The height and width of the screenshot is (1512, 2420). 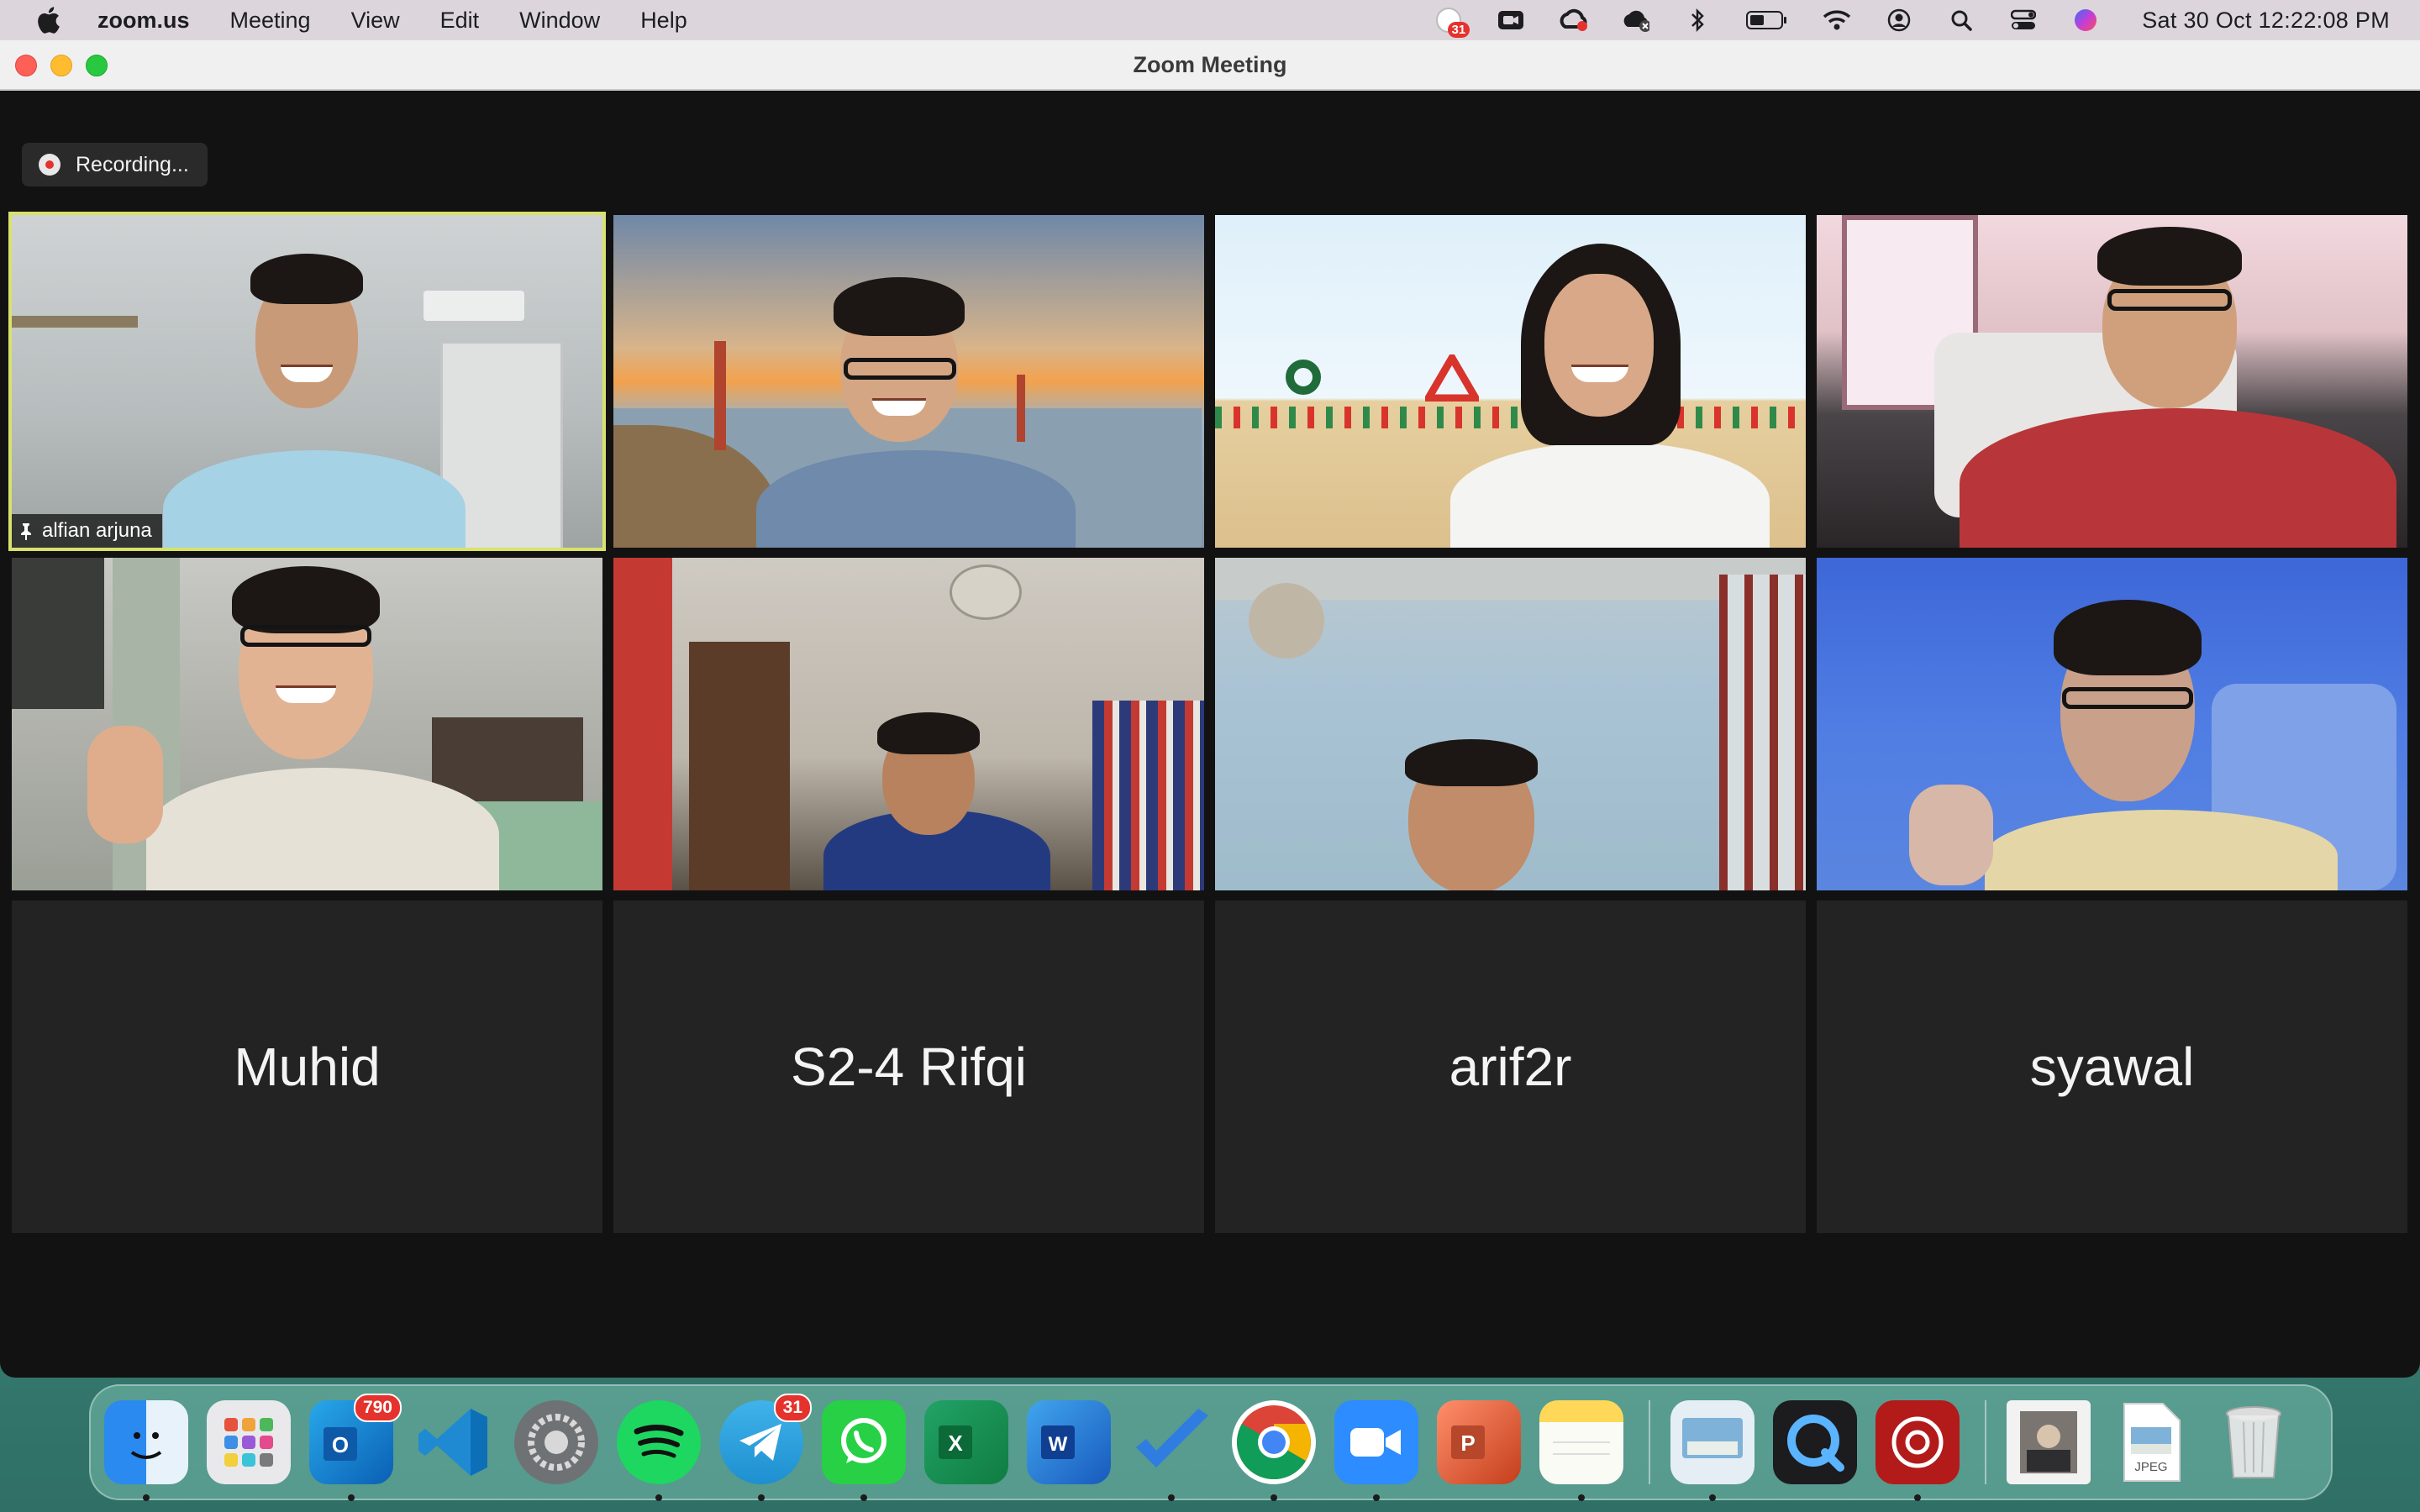 What do you see at coordinates (663, 21) in the screenshot?
I see `menu-help: Help` at bounding box center [663, 21].